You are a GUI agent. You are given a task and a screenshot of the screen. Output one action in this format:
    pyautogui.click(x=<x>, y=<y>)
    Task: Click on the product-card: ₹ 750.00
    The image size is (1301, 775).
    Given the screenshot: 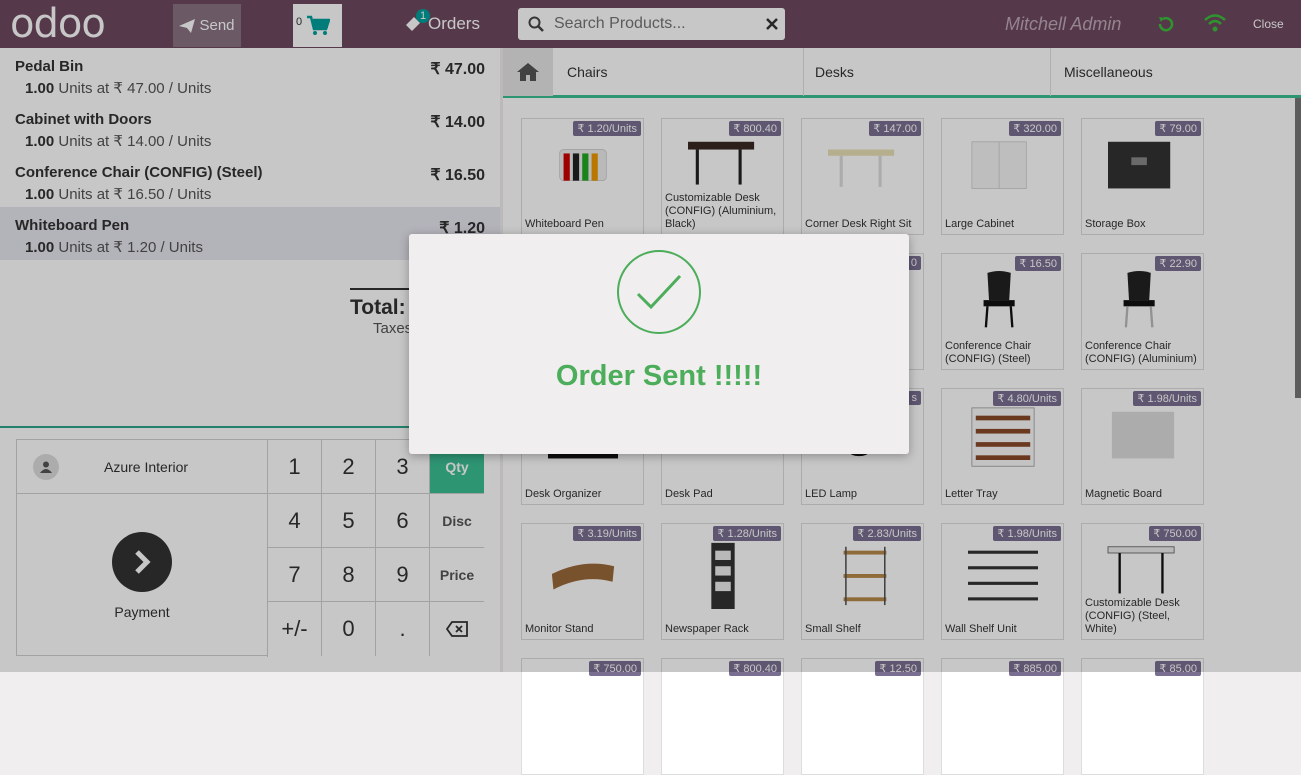 What is the action you would take?
    pyautogui.click(x=582, y=716)
    